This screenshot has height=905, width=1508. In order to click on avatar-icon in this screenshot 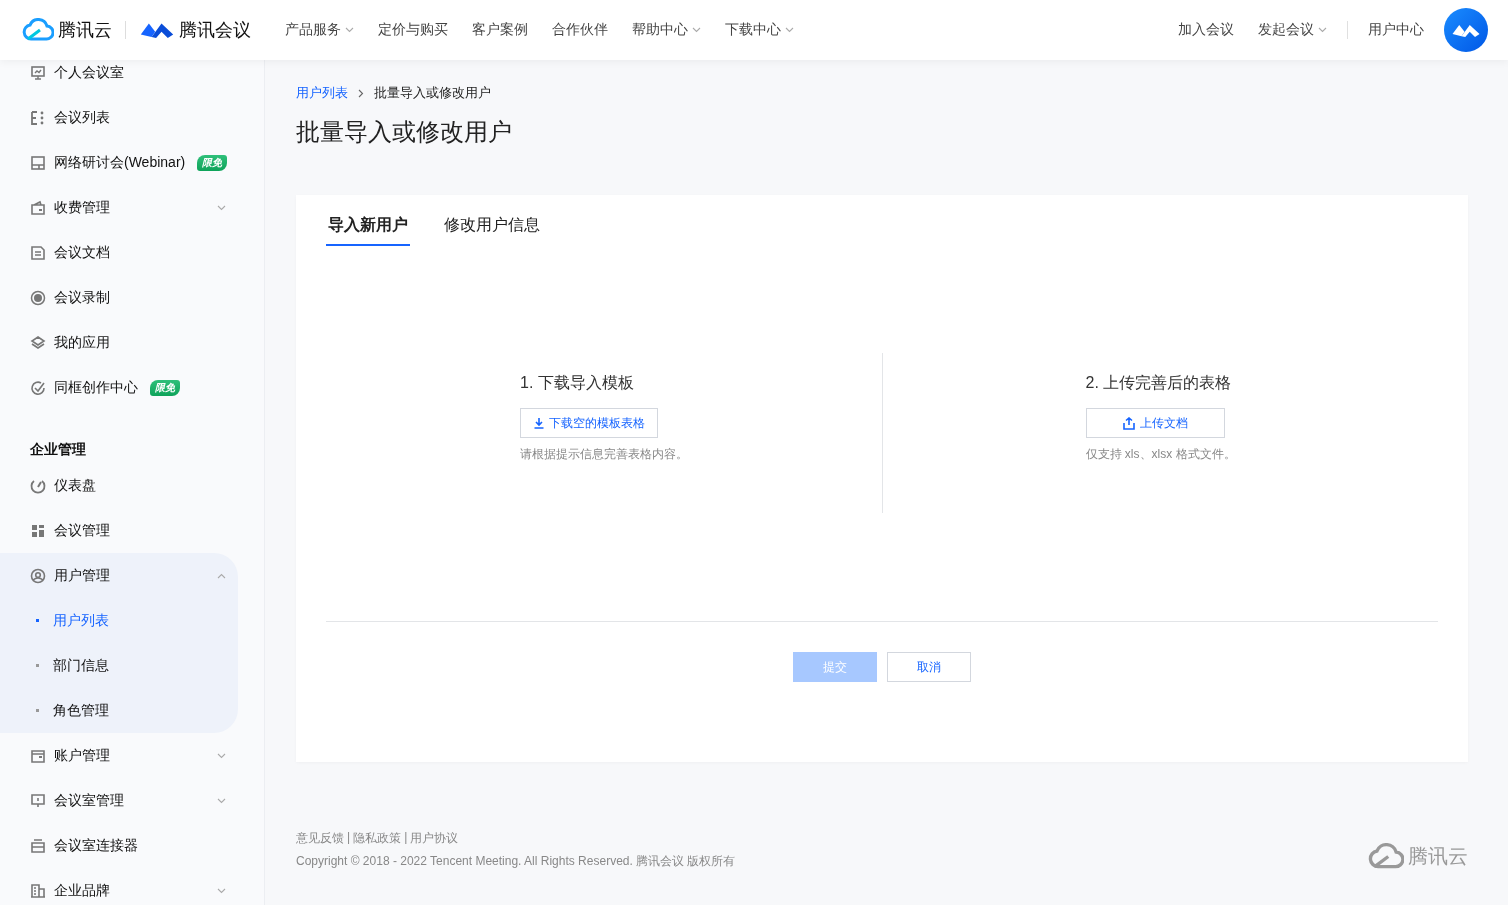, I will do `click(1466, 30)`.